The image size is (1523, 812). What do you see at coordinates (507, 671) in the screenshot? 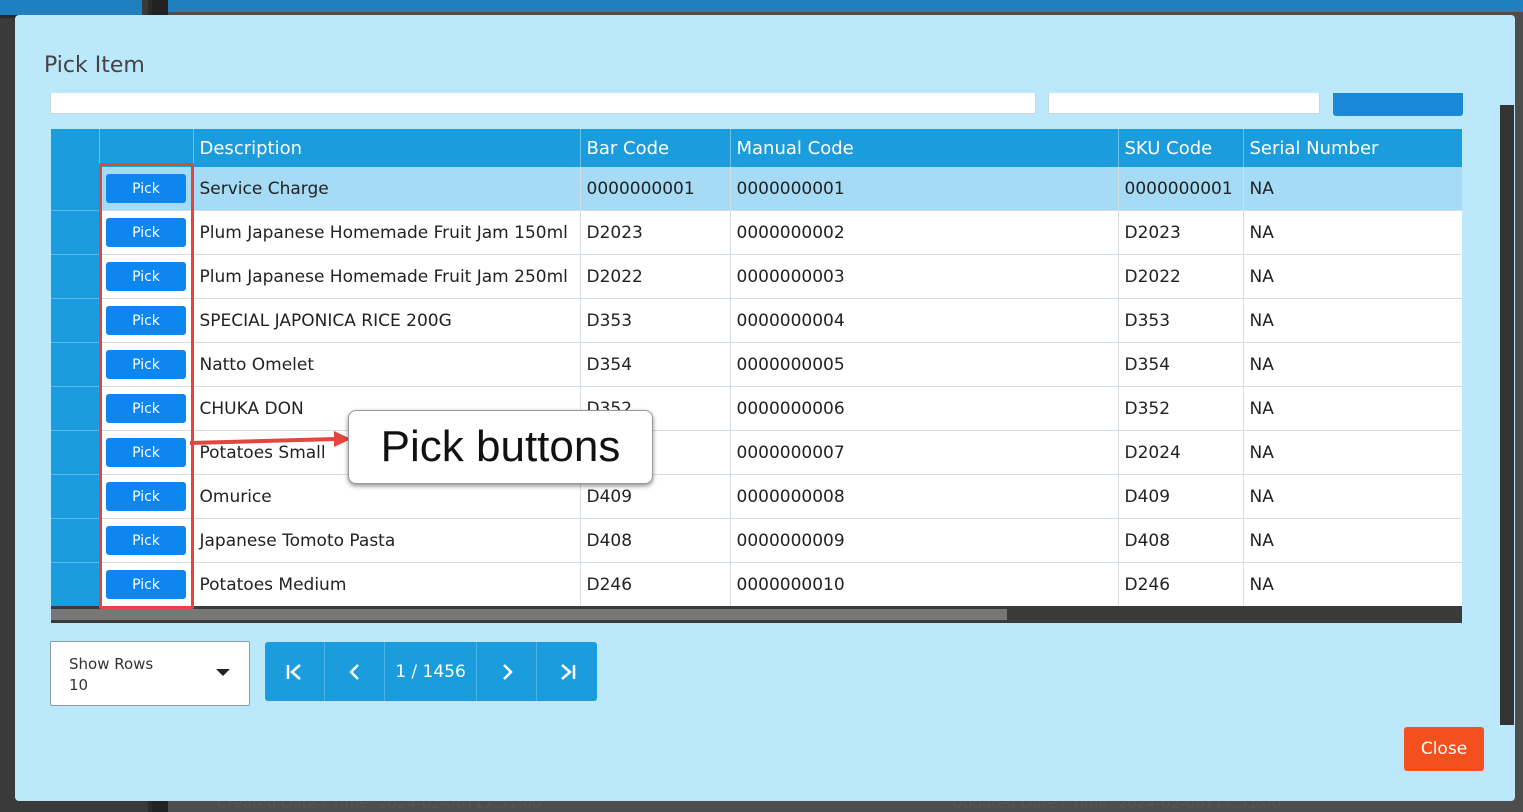
I see `next-page-button` at bounding box center [507, 671].